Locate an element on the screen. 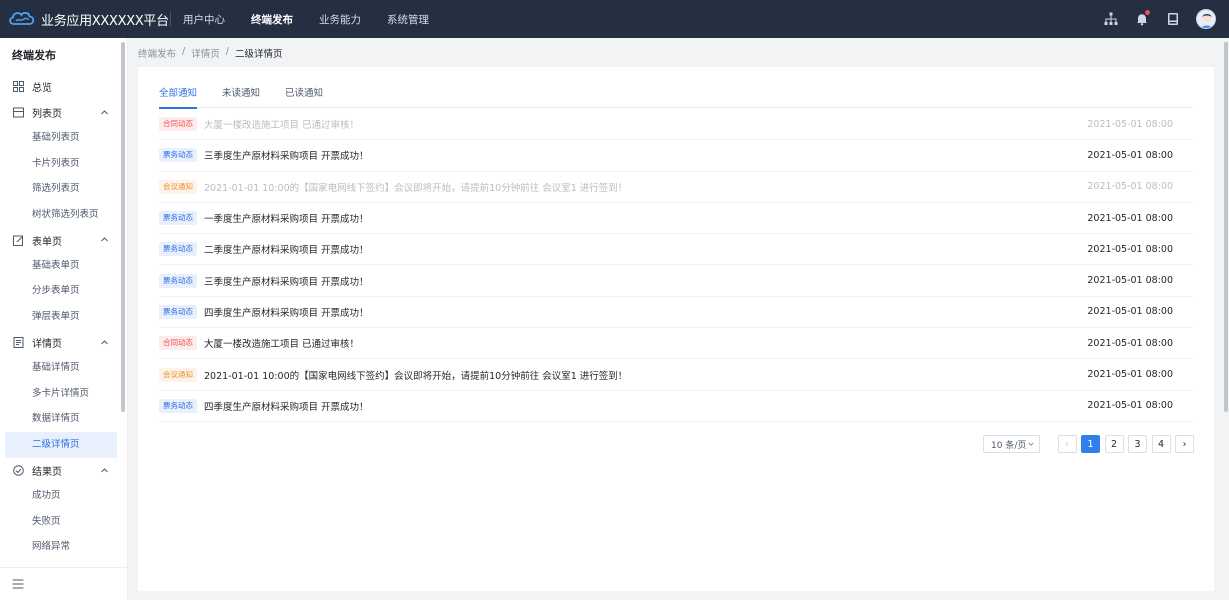  sidebar-item-network-error: 网络异常 is located at coordinates (63, 547).